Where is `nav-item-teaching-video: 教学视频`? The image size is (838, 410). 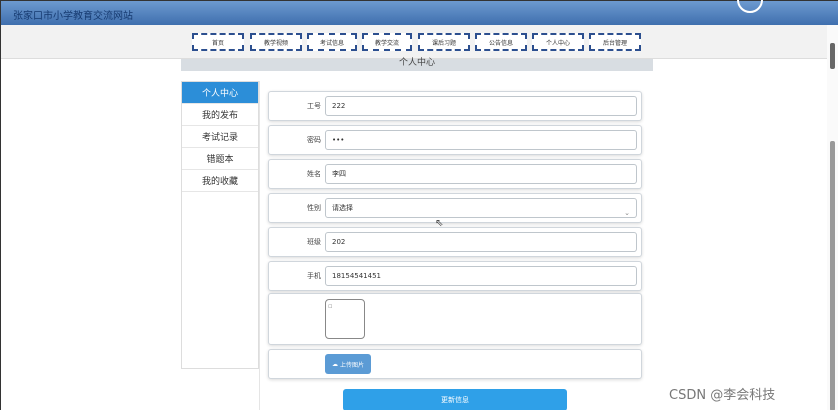 nav-item-teaching-video: 教学视频 is located at coordinates (276, 42).